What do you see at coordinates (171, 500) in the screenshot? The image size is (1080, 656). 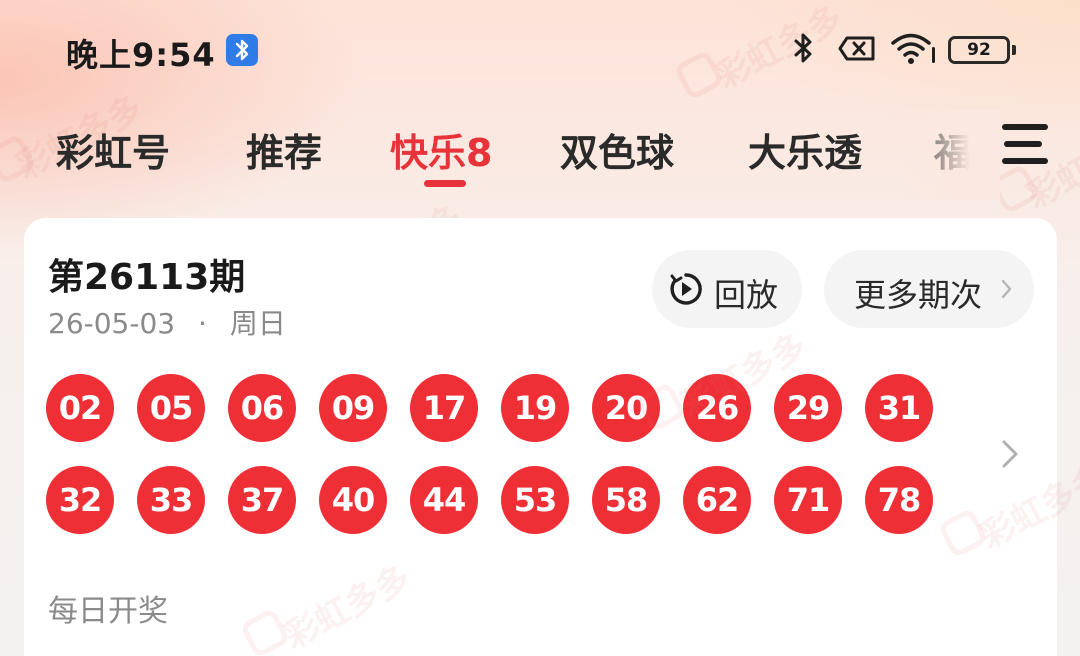 I see `number-ball: 33` at bounding box center [171, 500].